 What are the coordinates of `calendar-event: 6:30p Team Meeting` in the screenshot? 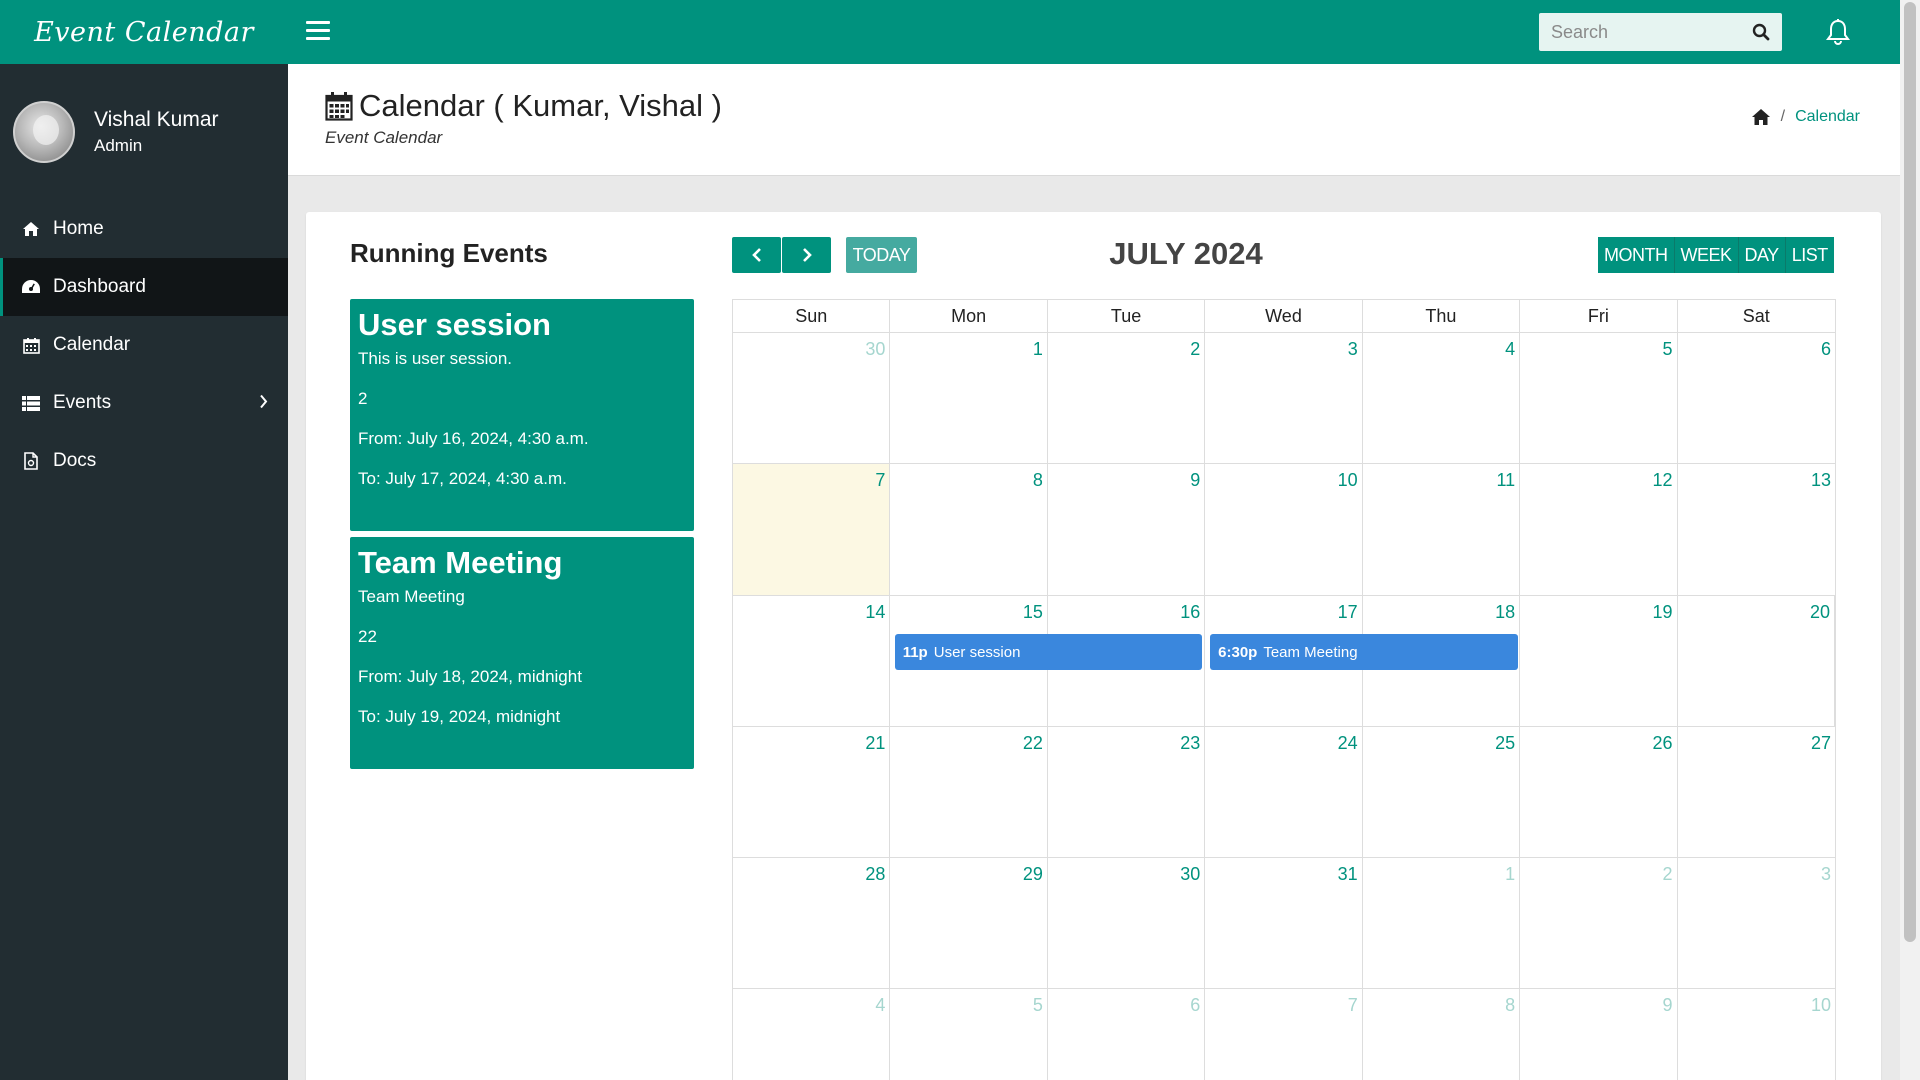 It's located at (1364, 652).